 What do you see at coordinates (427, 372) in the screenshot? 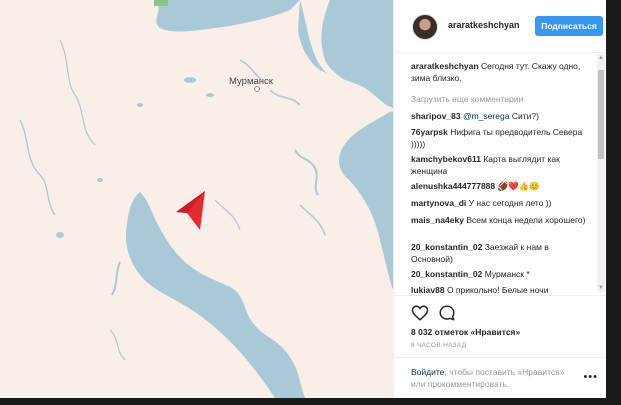
I see `login-link: Войдите` at bounding box center [427, 372].